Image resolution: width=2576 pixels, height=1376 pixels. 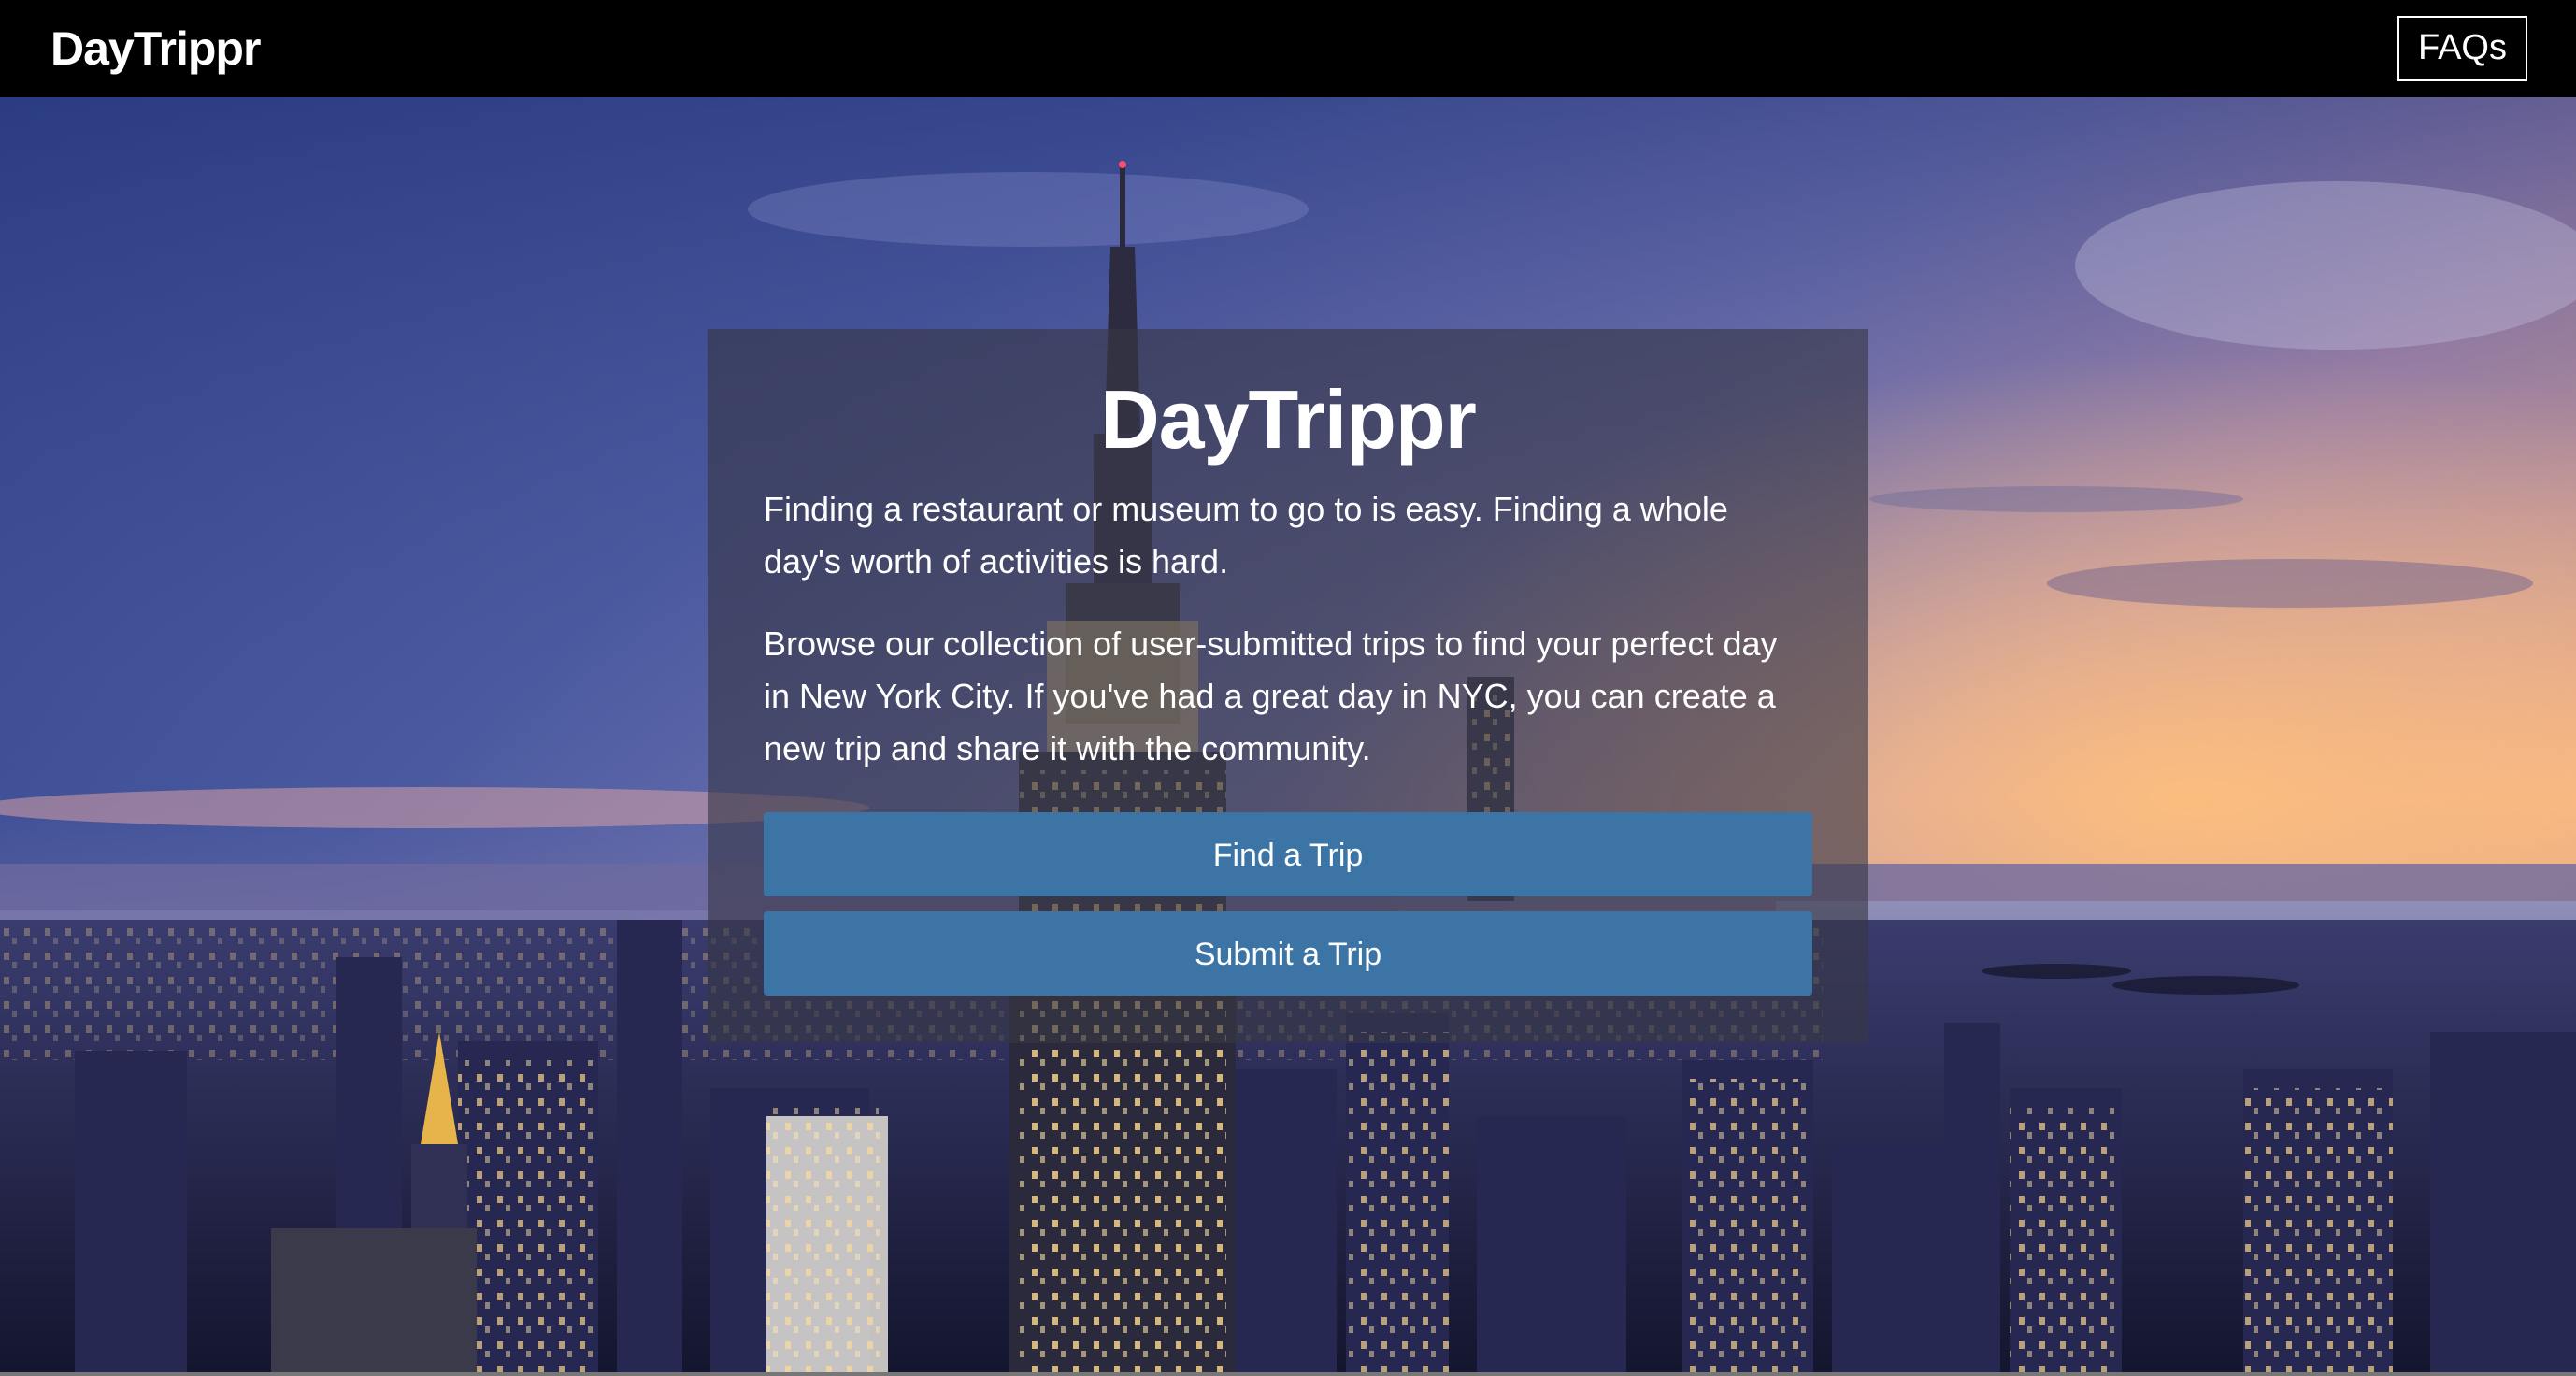 What do you see at coordinates (1288, 419) in the screenshot?
I see `hero-title: DayTrippr` at bounding box center [1288, 419].